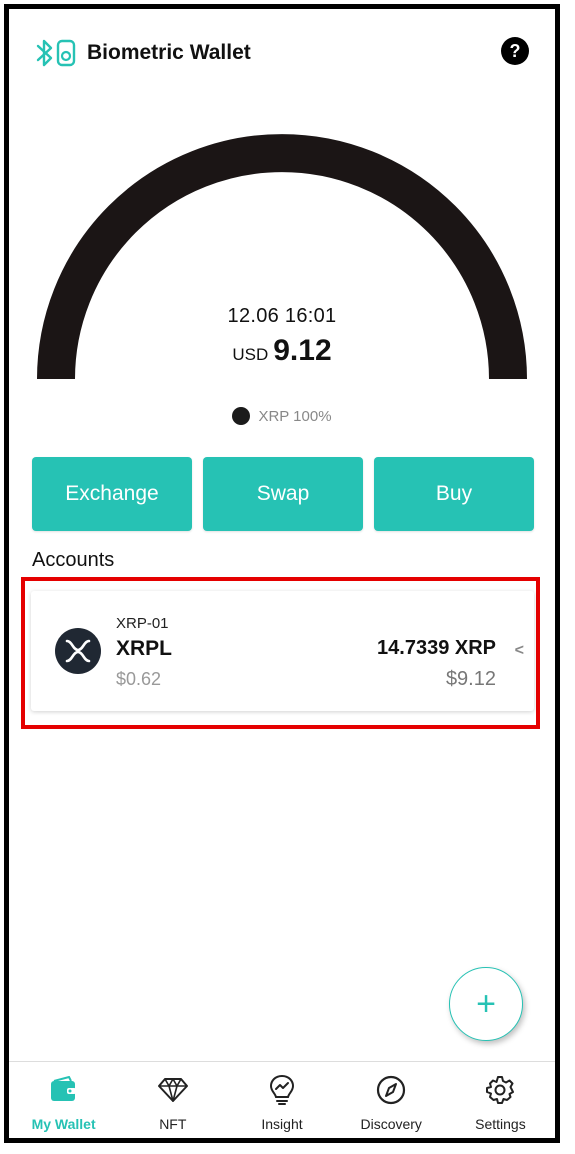 The height and width of the screenshot is (1154, 575). I want to click on nav-label: Insight, so click(282, 1124).